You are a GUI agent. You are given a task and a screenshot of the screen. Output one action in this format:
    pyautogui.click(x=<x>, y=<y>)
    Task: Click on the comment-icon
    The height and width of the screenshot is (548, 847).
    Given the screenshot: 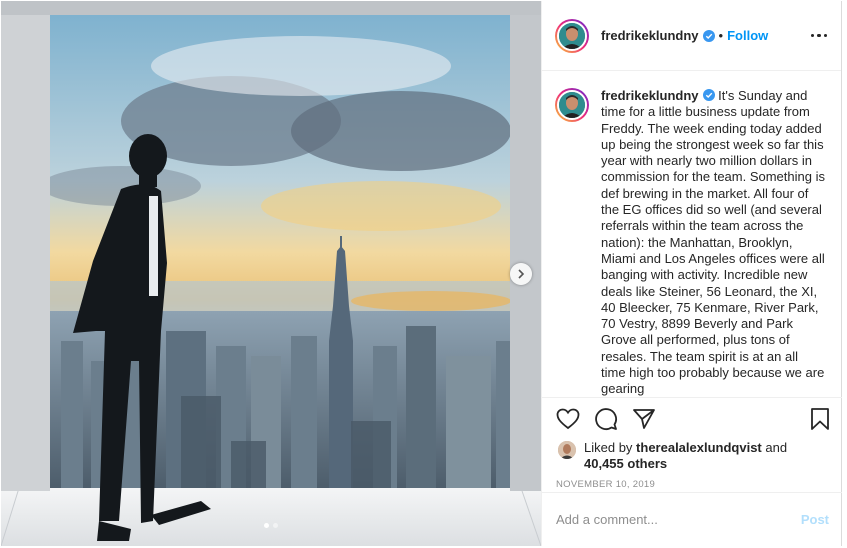 What is the action you would take?
    pyautogui.click(x=606, y=419)
    